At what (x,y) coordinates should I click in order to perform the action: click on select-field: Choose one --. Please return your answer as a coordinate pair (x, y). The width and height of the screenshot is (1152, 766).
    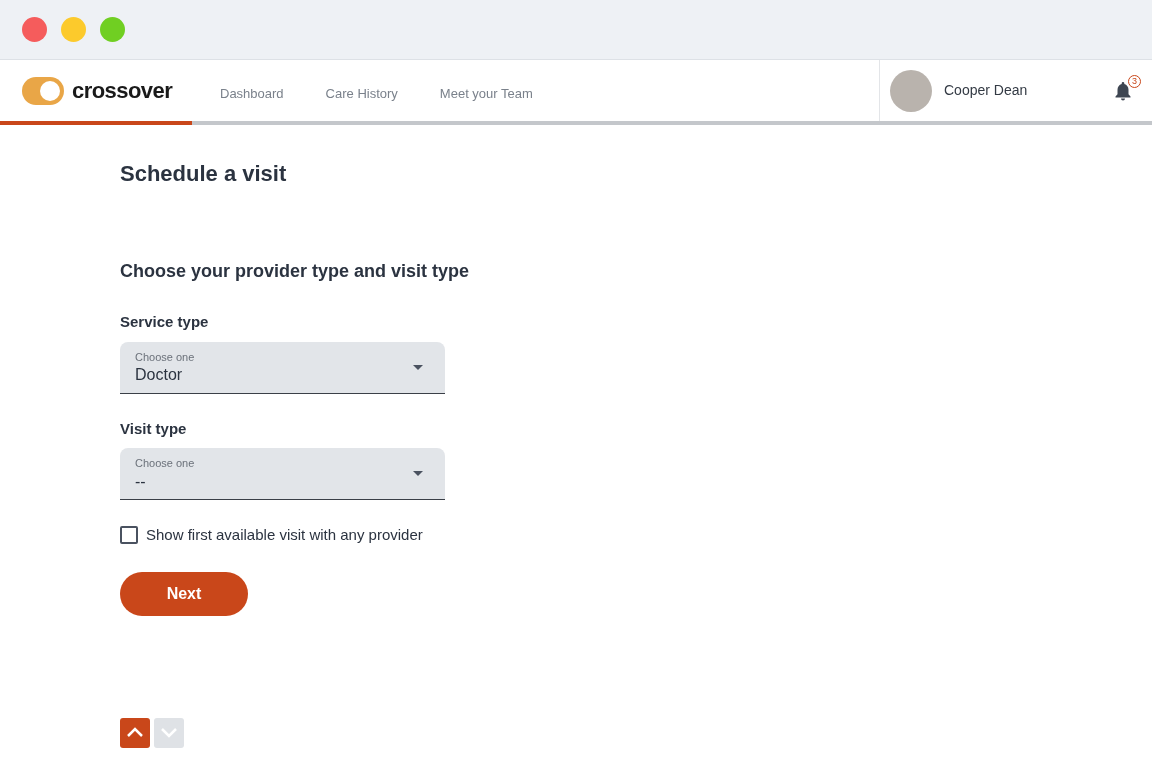
    Looking at the image, I should click on (282, 474).